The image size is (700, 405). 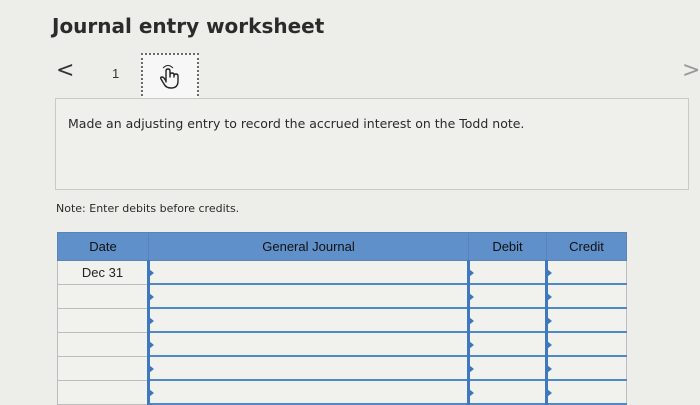 What do you see at coordinates (691, 70) in the screenshot?
I see `next-arrow-icon: >` at bounding box center [691, 70].